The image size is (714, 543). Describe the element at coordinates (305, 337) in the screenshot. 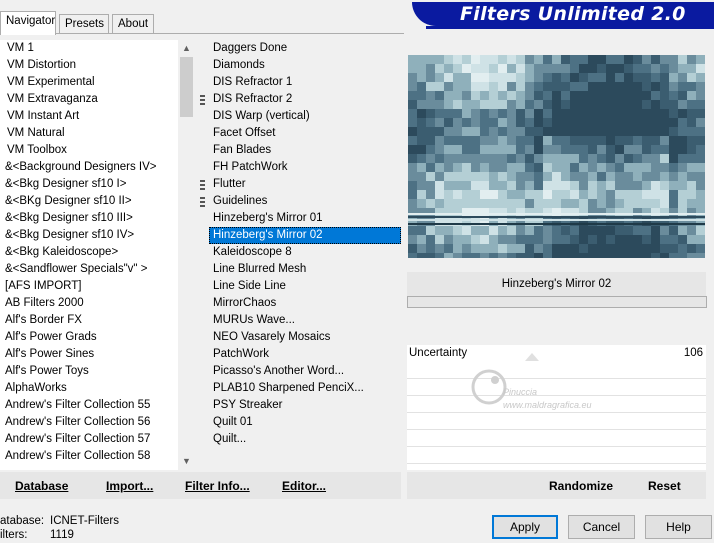

I see `filter-list-item: NEO Vasarely Mosaics` at that location.